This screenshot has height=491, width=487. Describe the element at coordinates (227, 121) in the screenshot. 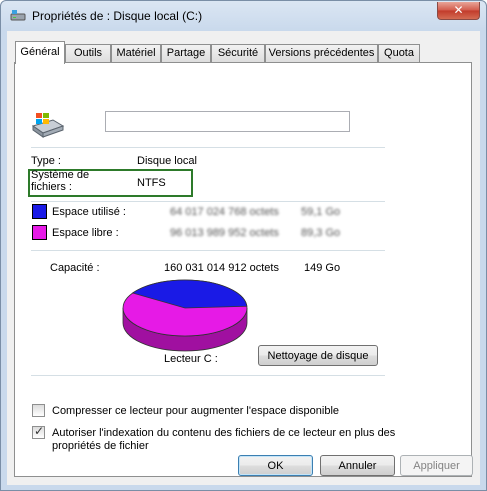

I see `drive-name-input` at that location.